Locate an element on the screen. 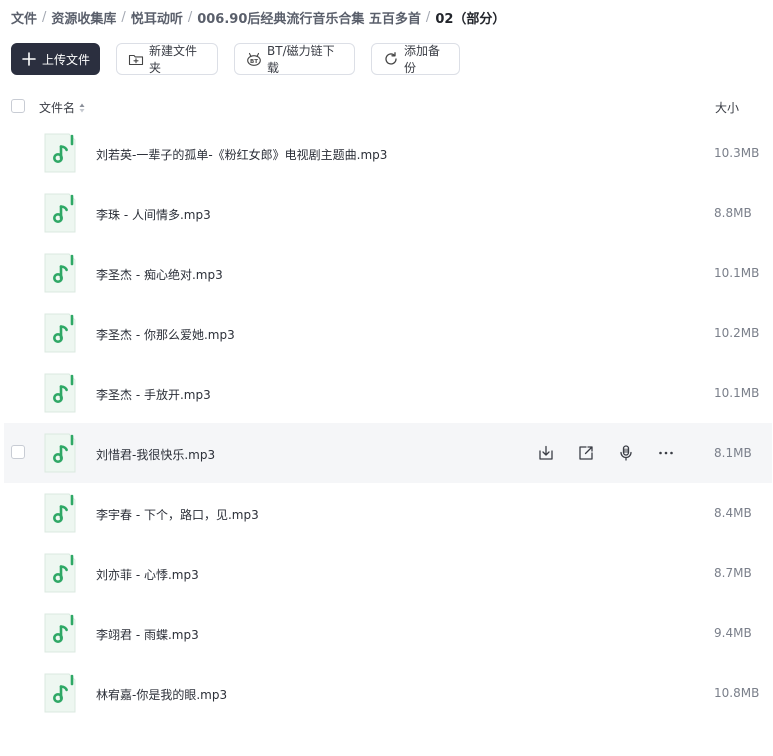 This screenshot has height=756, width=773. add-backup-button: 添加备份 is located at coordinates (415, 59).